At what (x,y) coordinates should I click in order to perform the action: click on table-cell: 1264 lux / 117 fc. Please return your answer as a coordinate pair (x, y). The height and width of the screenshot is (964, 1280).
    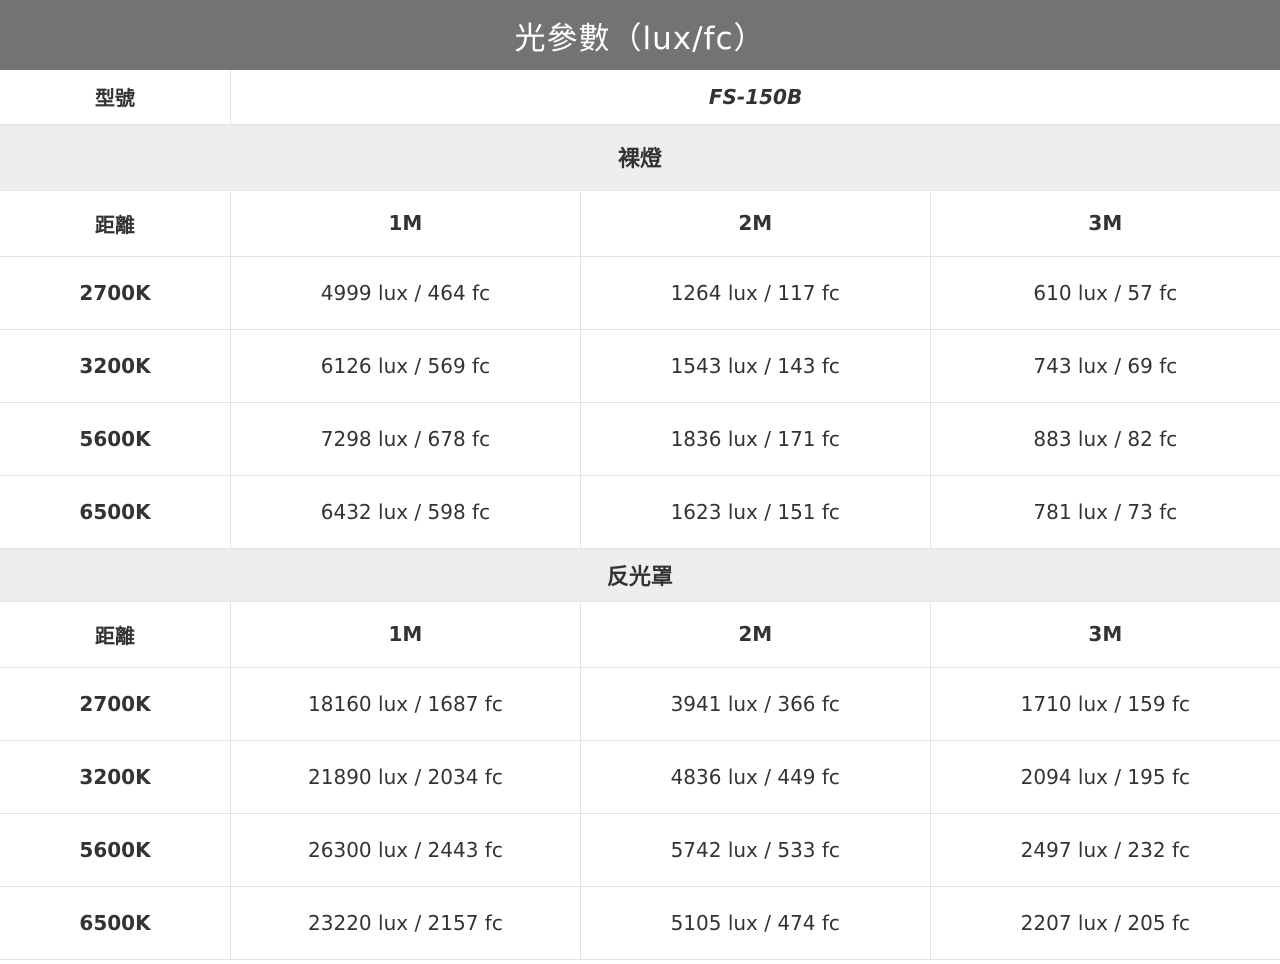
    Looking at the image, I should click on (755, 293).